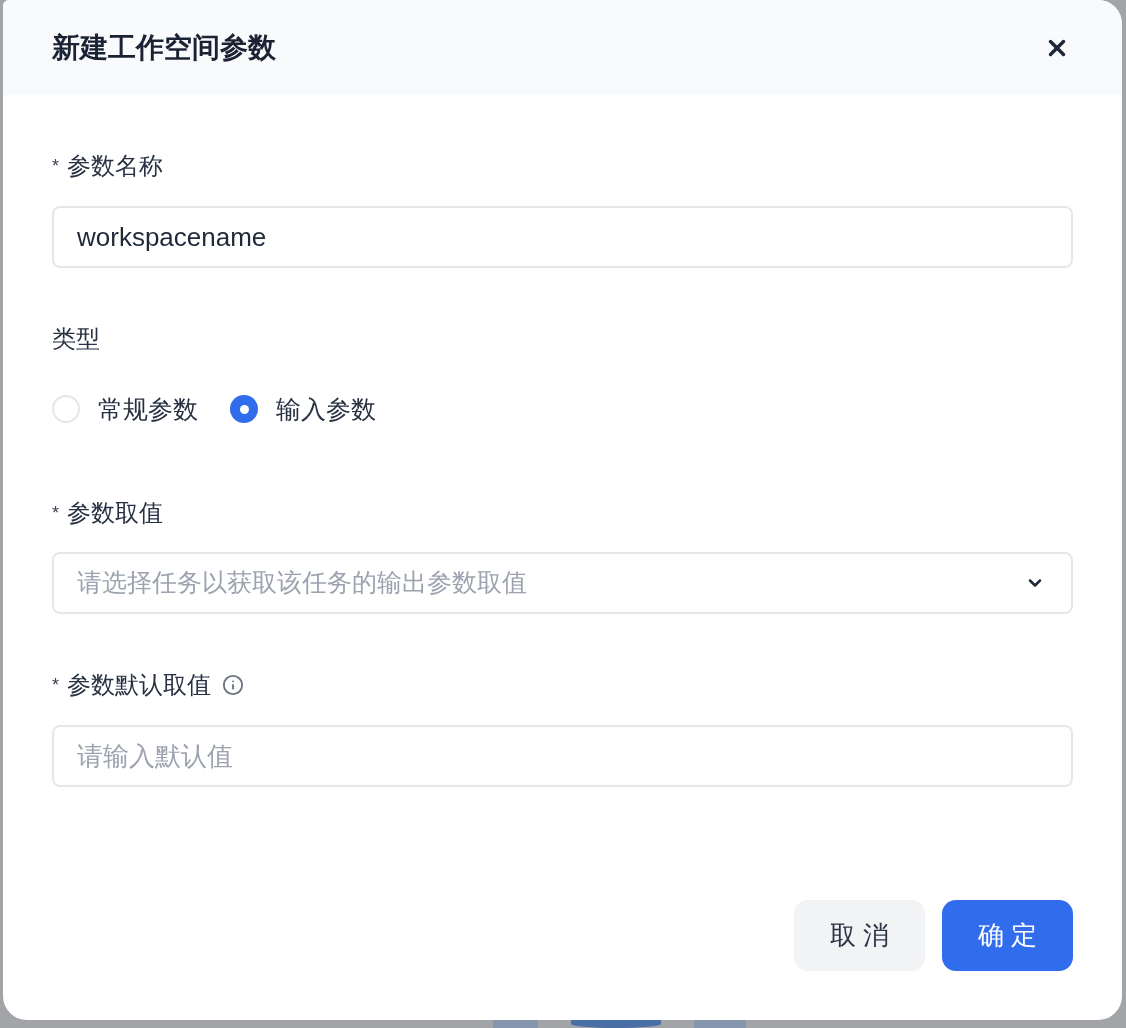 Image resolution: width=1126 pixels, height=1028 pixels. I want to click on info-icon, so click(233, 685).